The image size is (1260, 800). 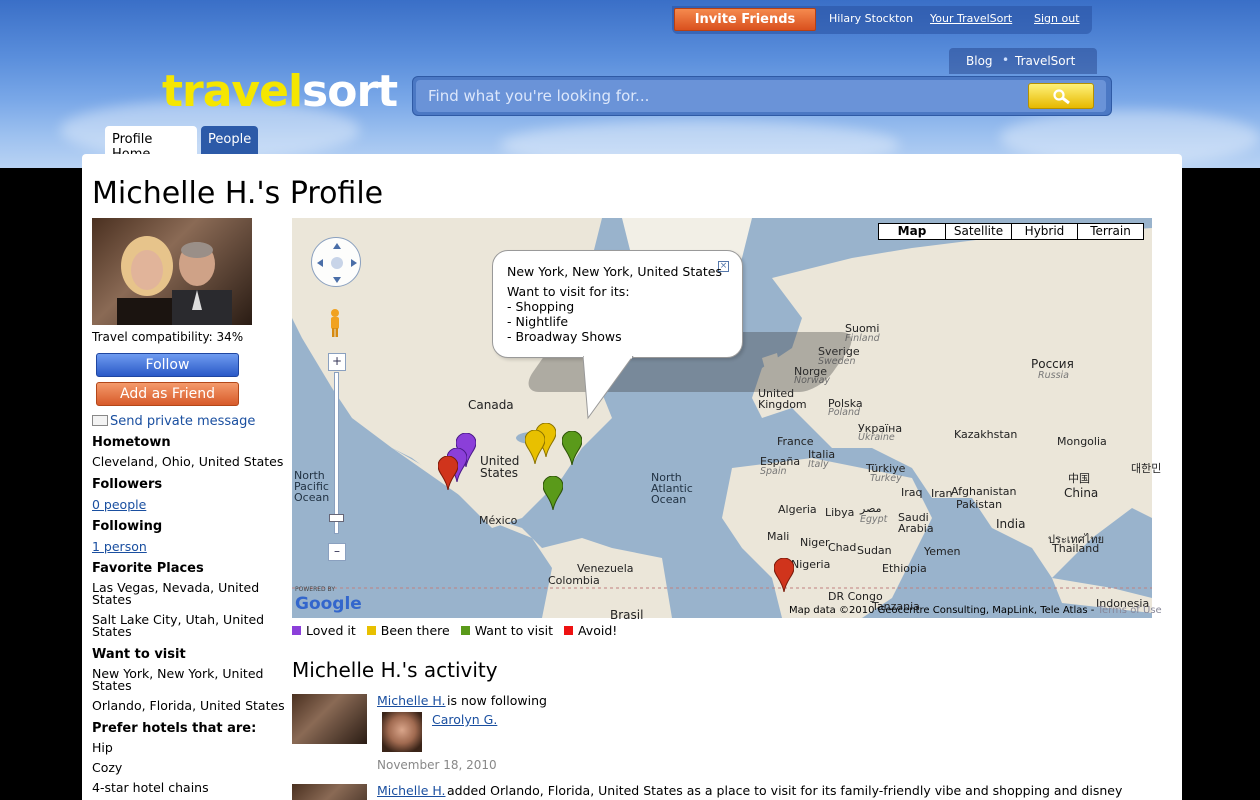 I want to click on logo-part-travel: travel, so click(x=232, y=91).